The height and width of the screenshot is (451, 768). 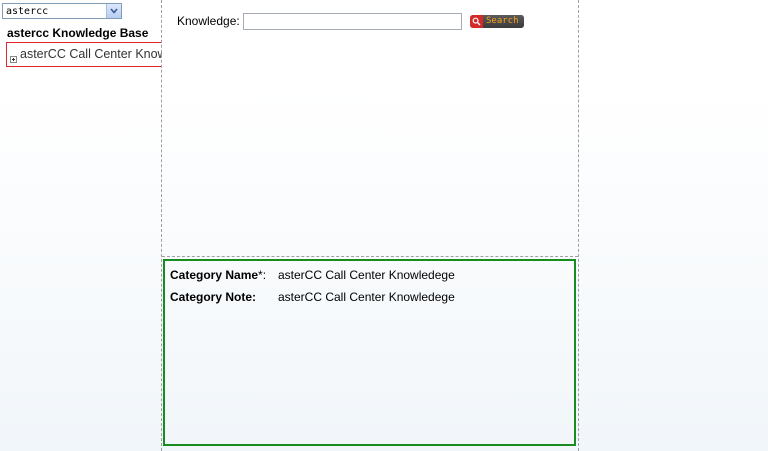 I want to click on knowledge-base-select: astercc, so click(x=62, y=11).